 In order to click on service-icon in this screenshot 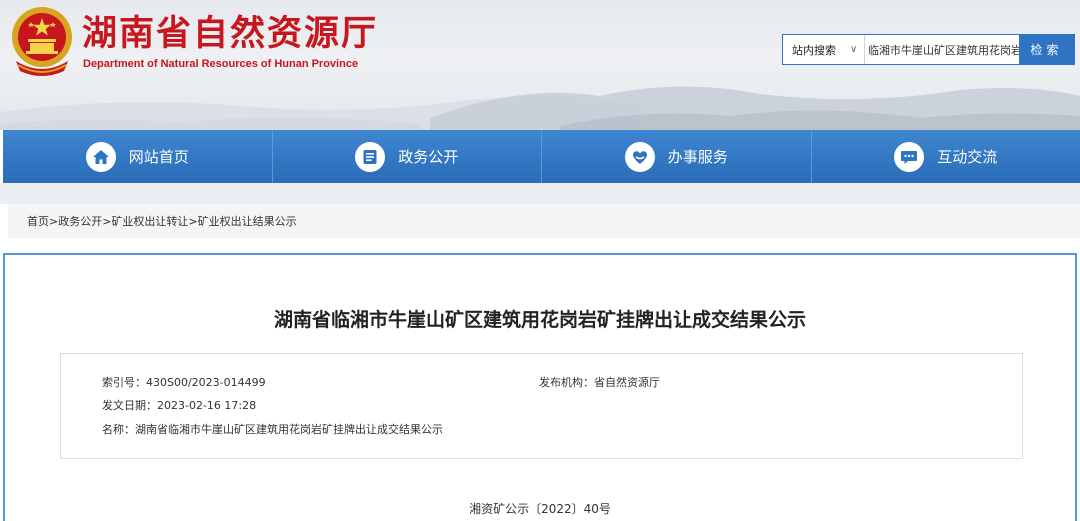, I will do `click(639, 156)`.